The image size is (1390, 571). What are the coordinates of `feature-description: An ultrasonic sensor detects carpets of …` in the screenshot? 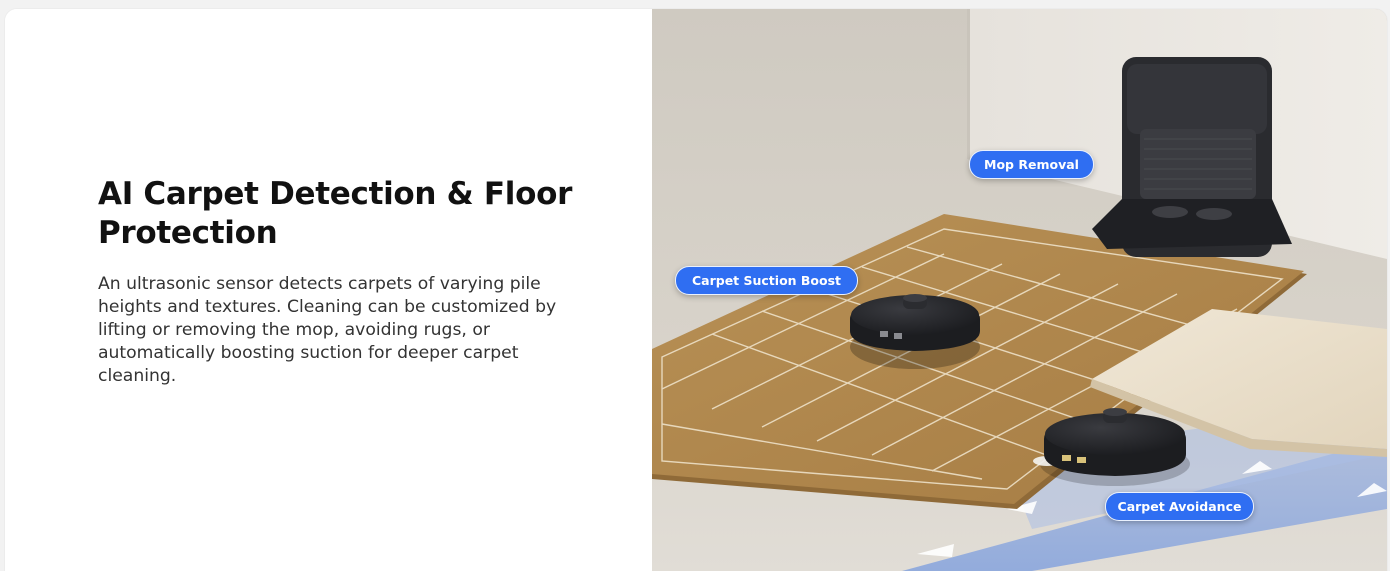 It's located at (327, 330).